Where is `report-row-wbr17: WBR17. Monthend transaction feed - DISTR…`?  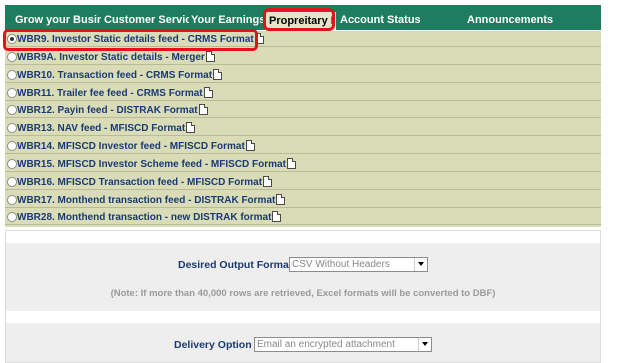
report-row-wbr17: WBR17. Monthend transaction feed - DISTR… is located at coordinates (303, 200).